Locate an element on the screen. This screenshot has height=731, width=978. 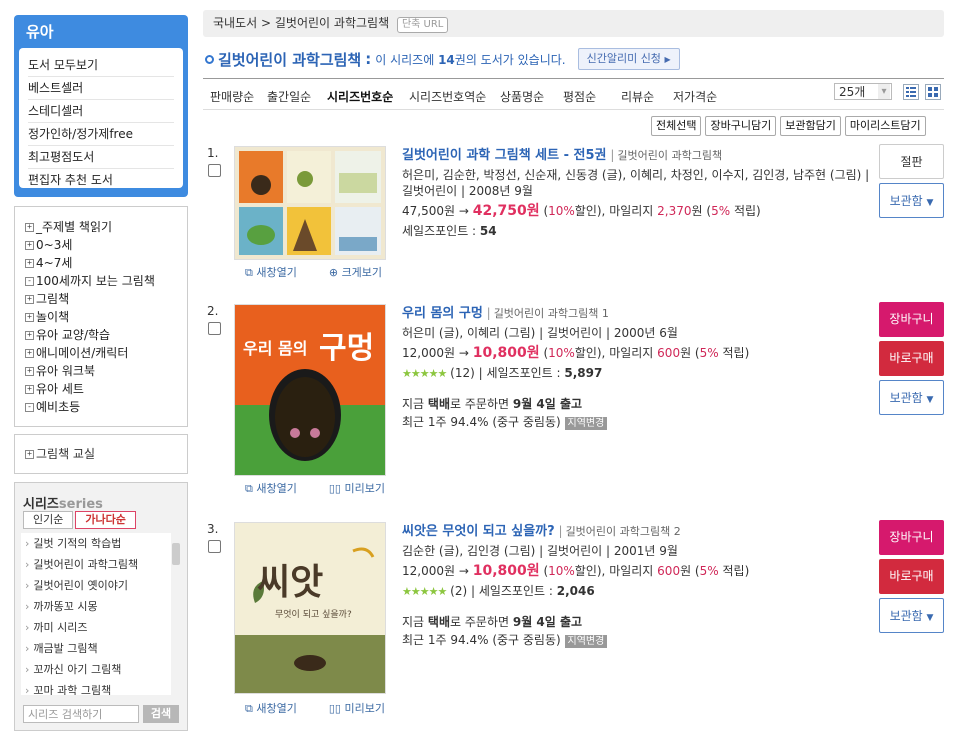
rating-stars-icon: ★★★★★ is located at coordinates (424, 591).